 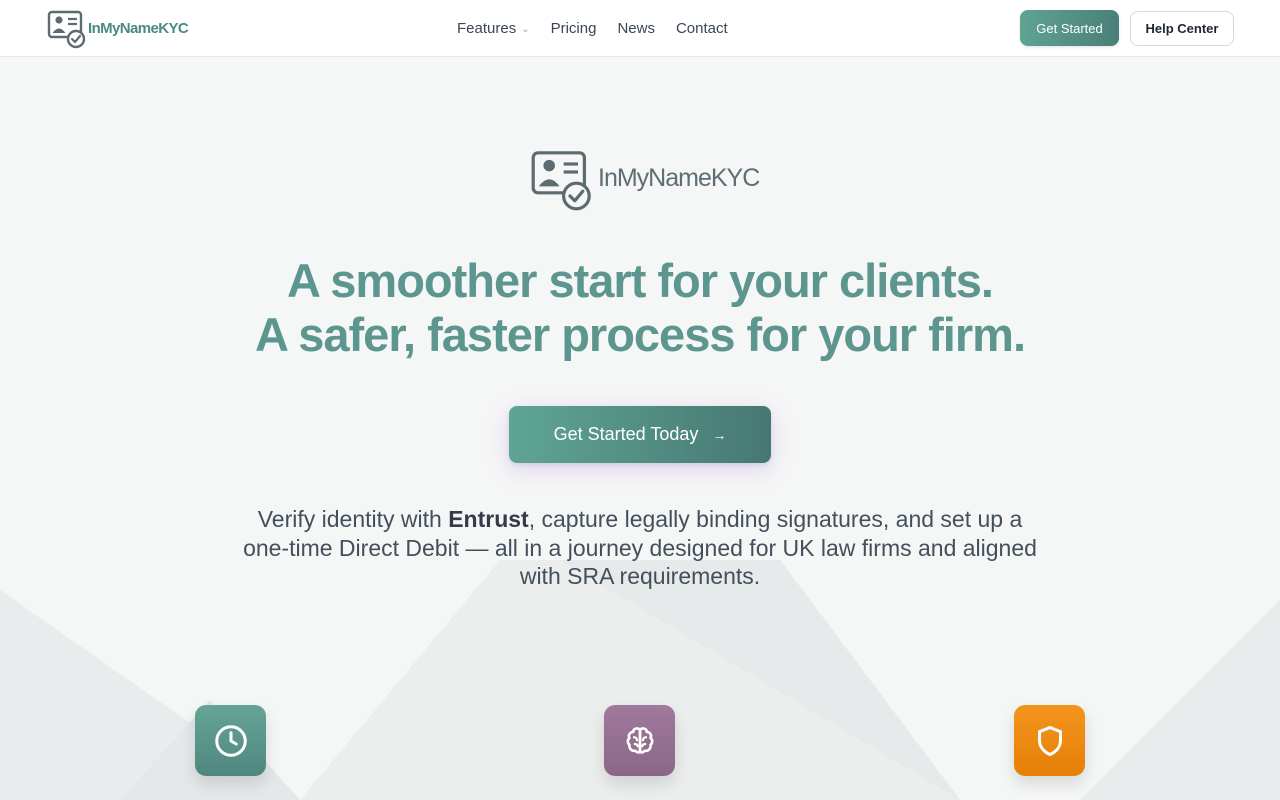 What do you see at coordinates (603, 28) in the screenshot?
I see `nav-links: Features ⌄ Pricing News Contact` at bounding box center [603, 28].